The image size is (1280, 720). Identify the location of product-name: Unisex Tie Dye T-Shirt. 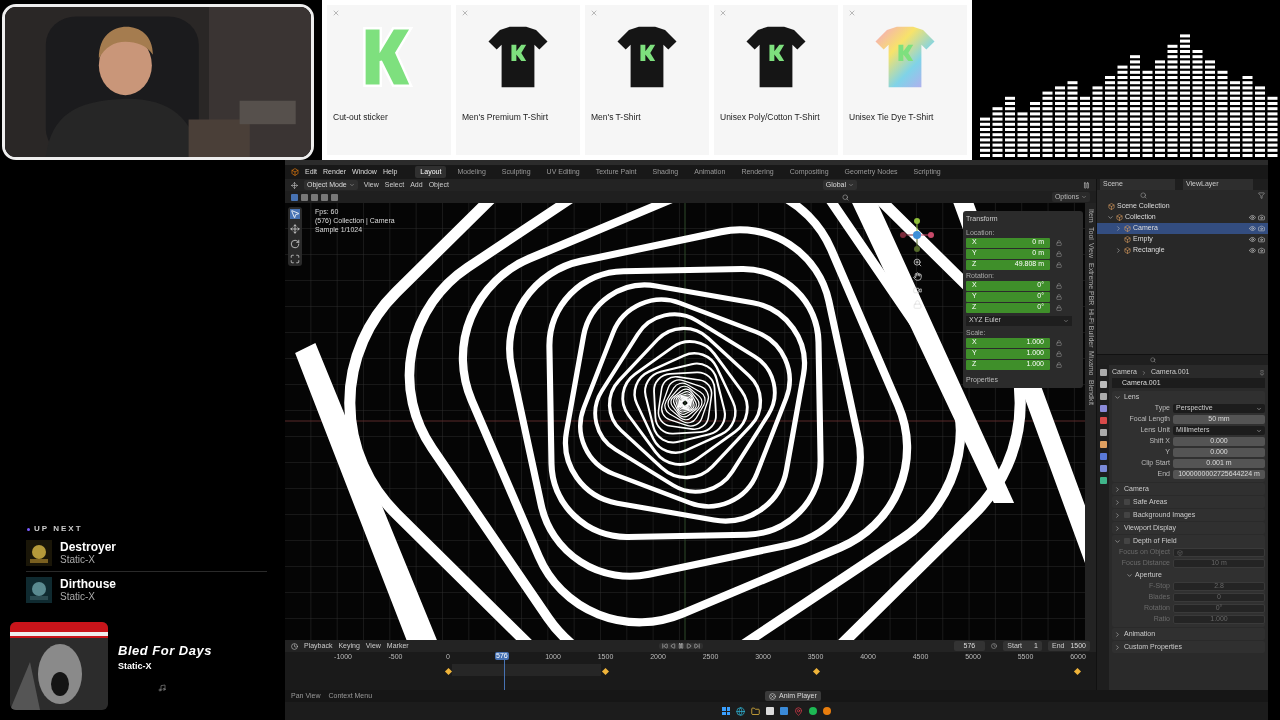
(891, 117).